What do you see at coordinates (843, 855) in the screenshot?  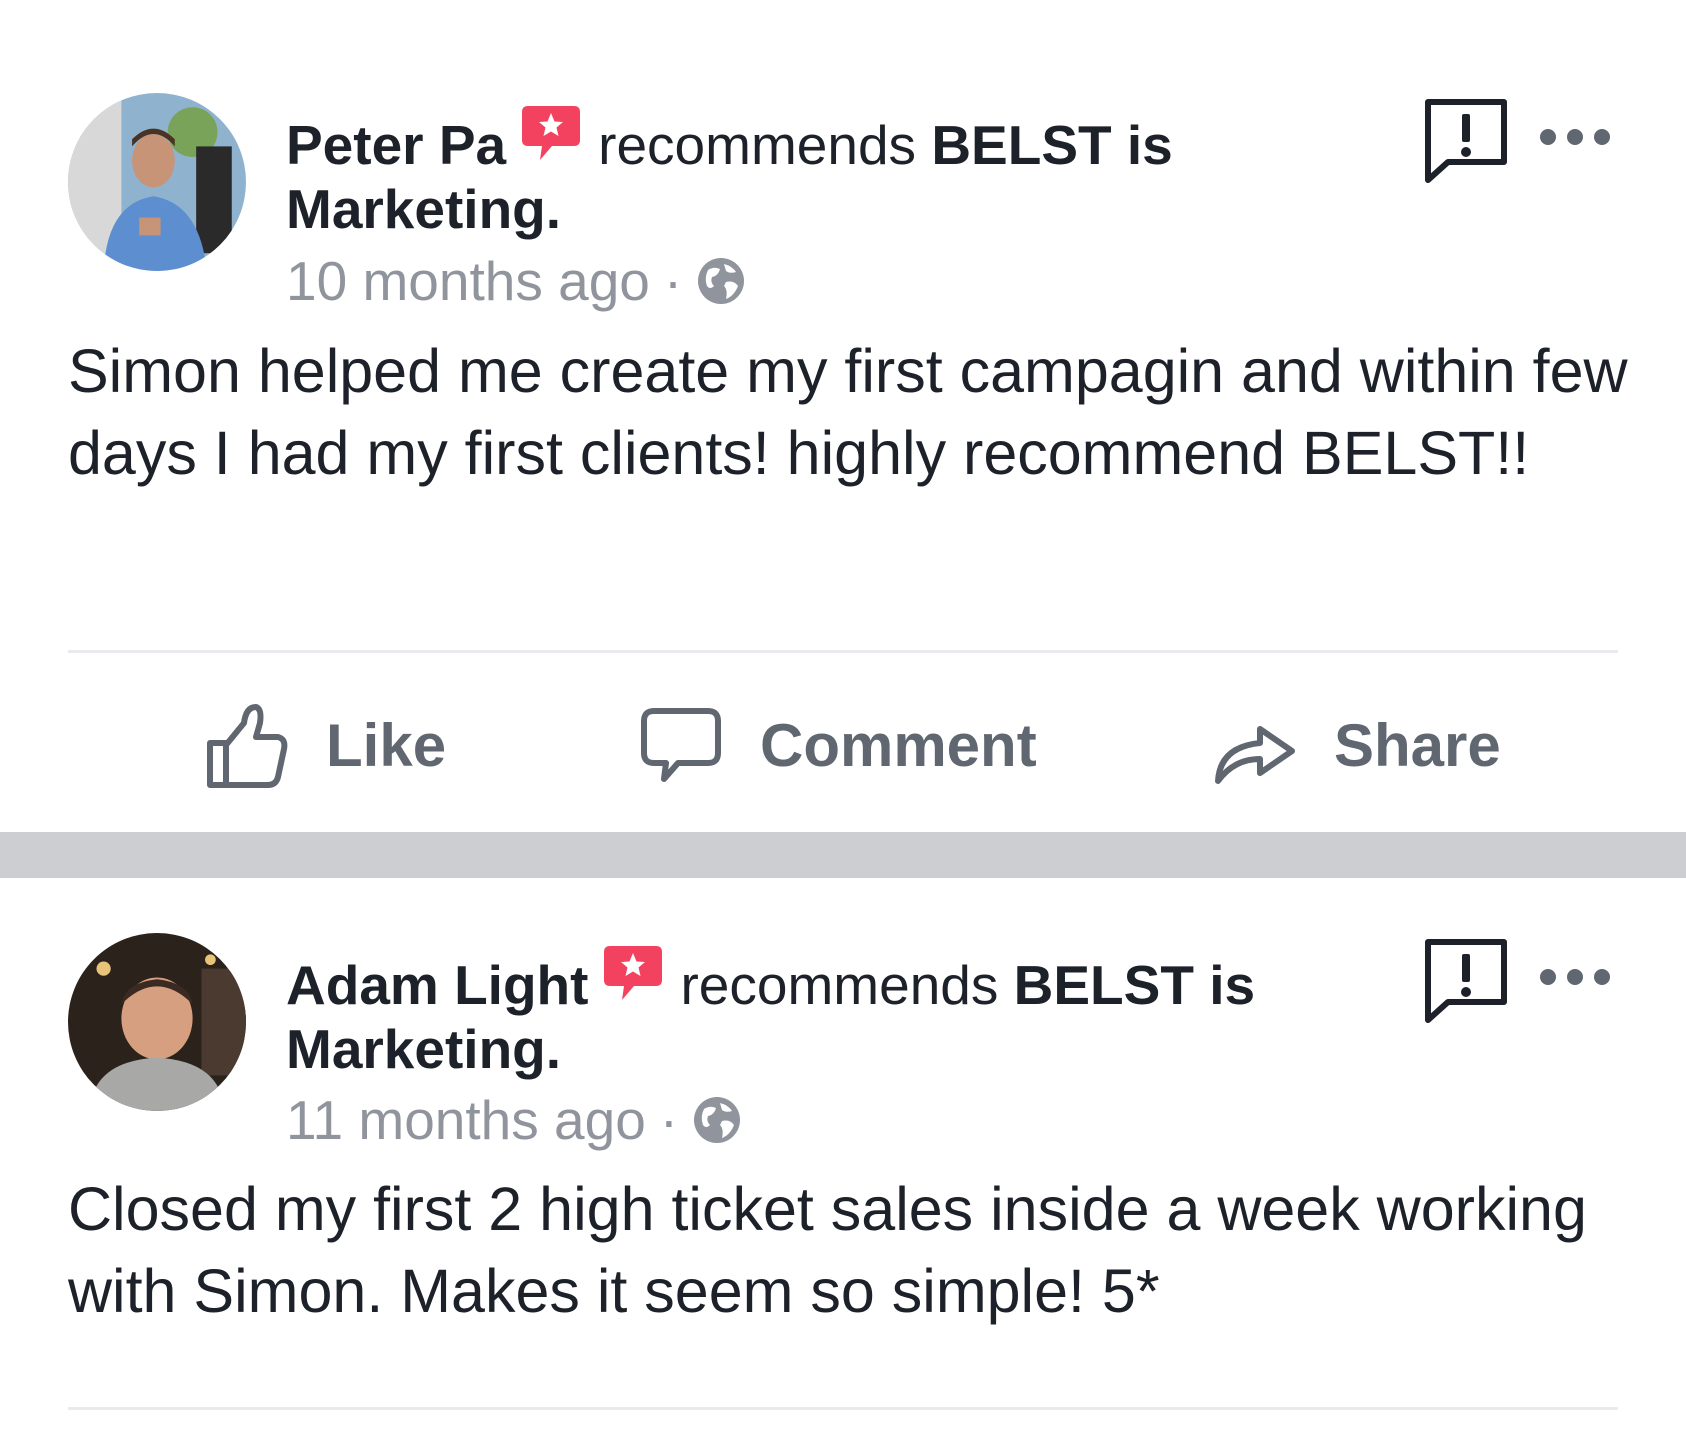 I see `feed-separator` at bounding box center [843, 855].